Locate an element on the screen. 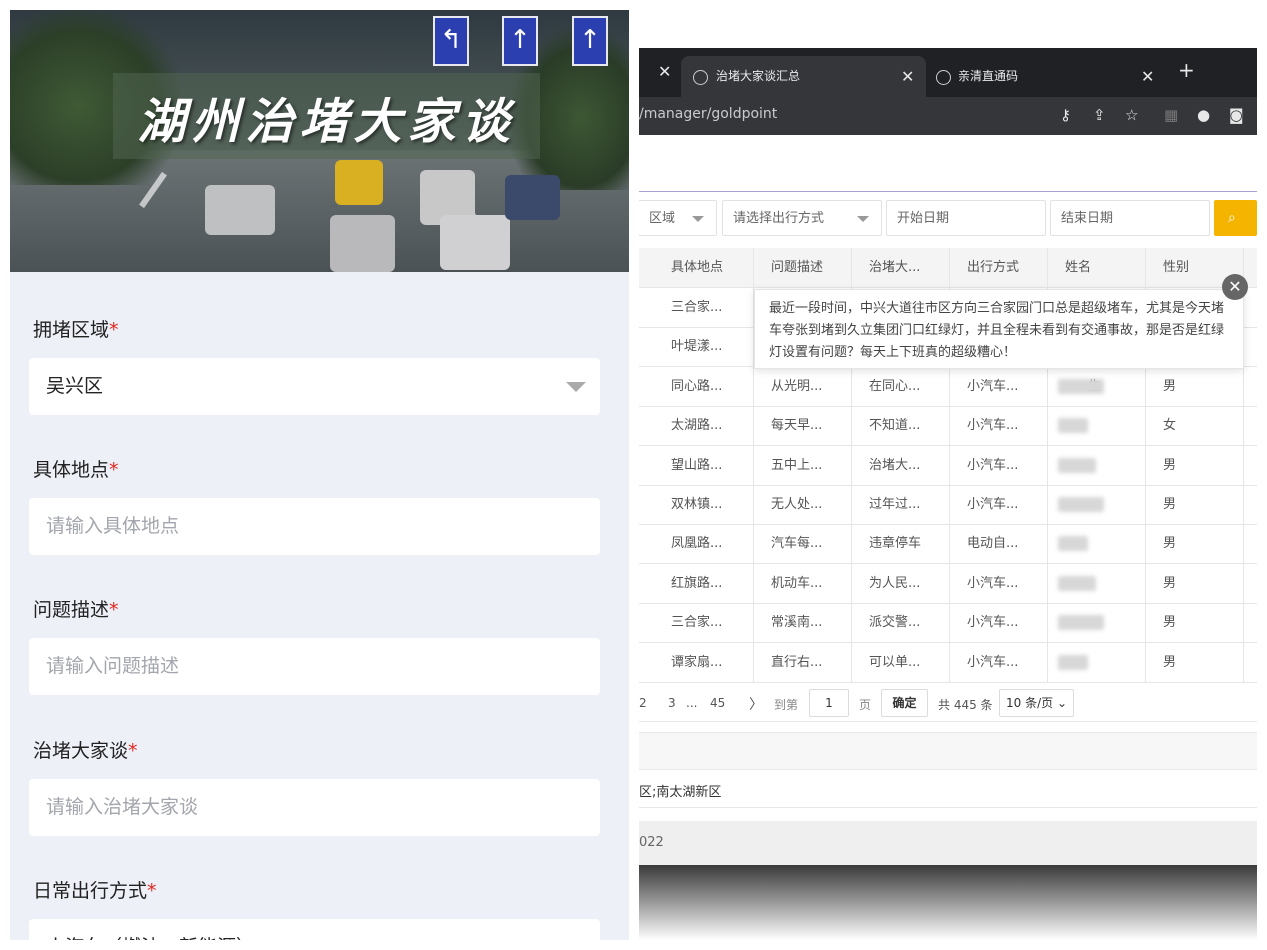 Image resolution: width=1267 pixels, height=950 pixels. table-row: 三合家... 常溪南... 派交警... 小汽车... 男 is located at coordinates (948, 623).